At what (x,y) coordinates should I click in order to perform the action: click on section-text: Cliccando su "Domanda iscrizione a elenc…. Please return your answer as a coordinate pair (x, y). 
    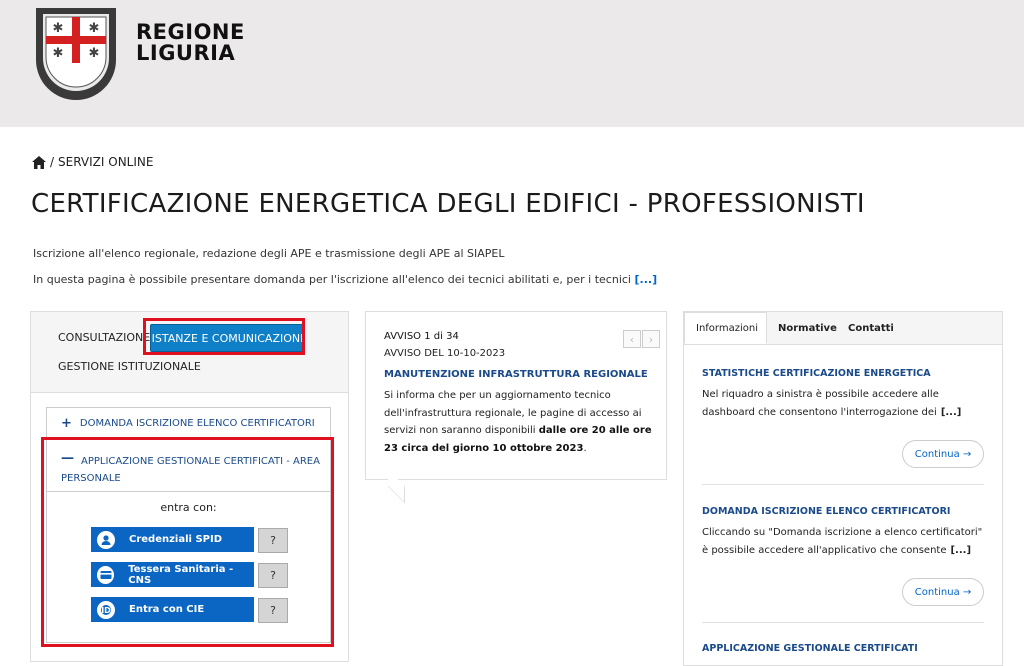
    Looking at the image, I should click on (844, 542).